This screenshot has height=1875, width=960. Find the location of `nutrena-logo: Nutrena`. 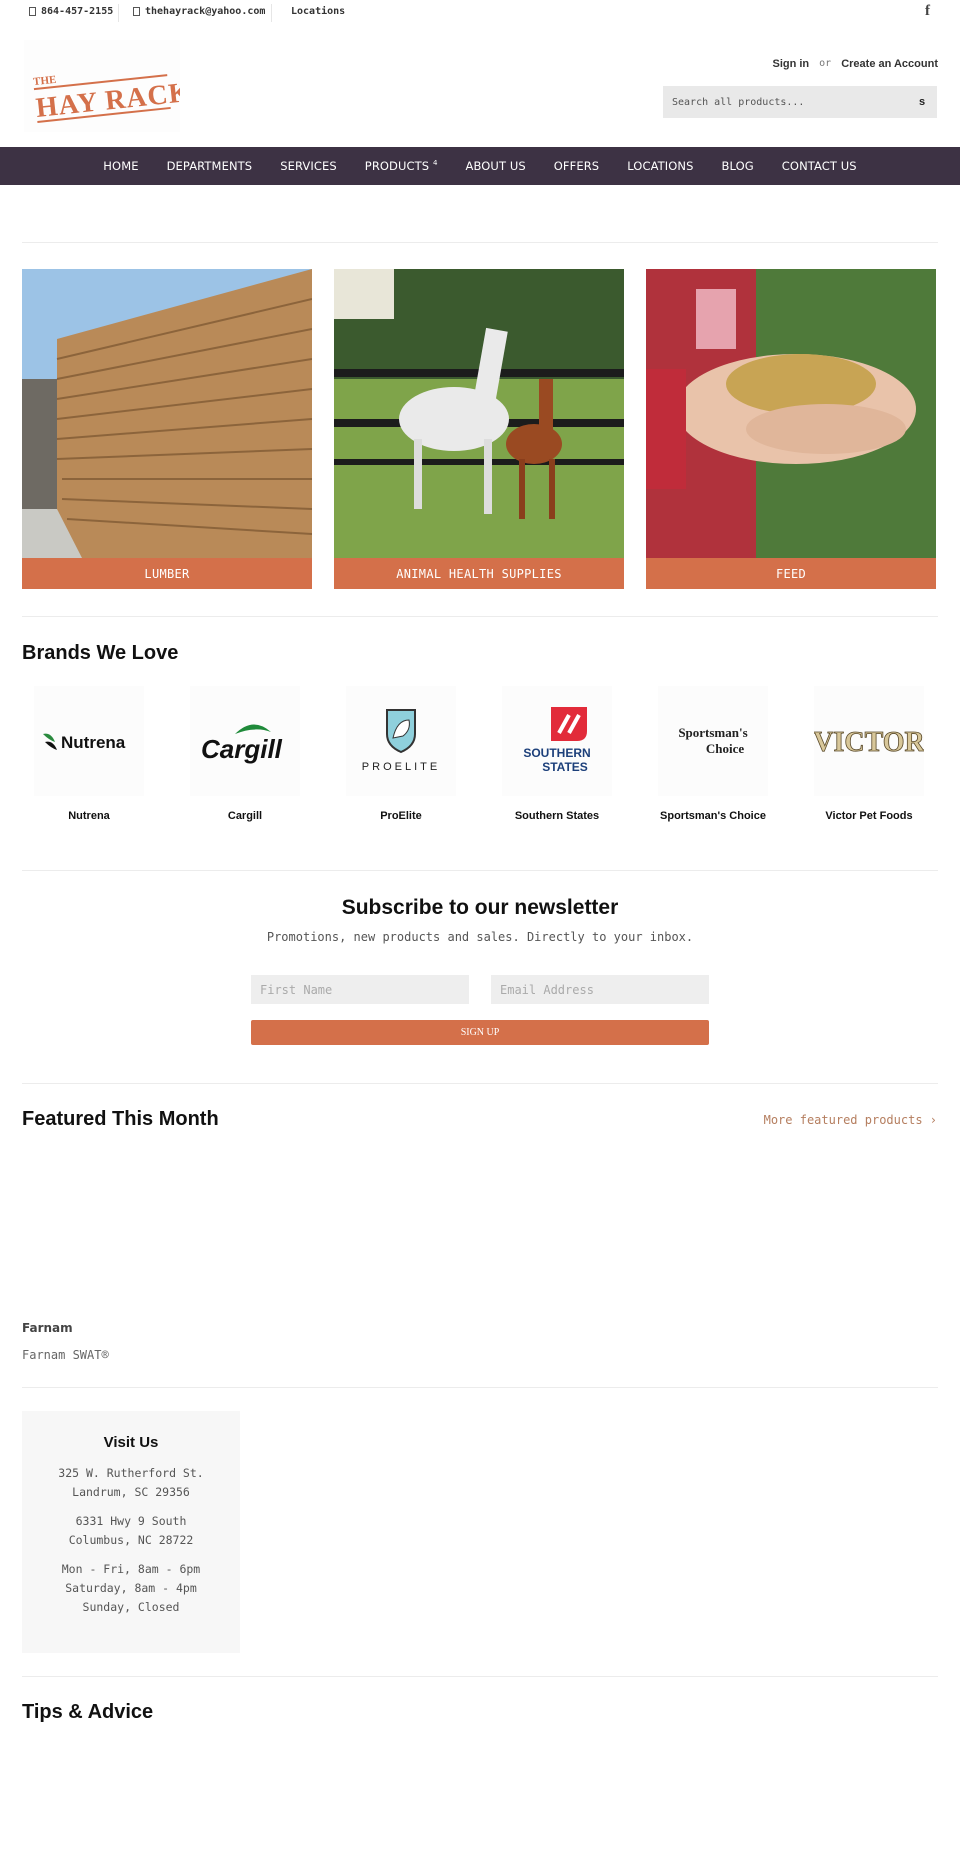

nutrena-logo: Nutrena is located at coordinates (89, 741).